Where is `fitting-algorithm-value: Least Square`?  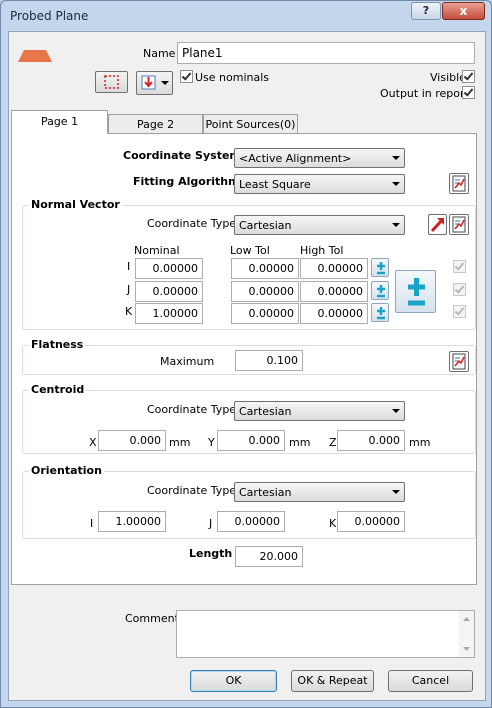
fitting-algorithm-value: Least Square is located at coordinates (275, 184).